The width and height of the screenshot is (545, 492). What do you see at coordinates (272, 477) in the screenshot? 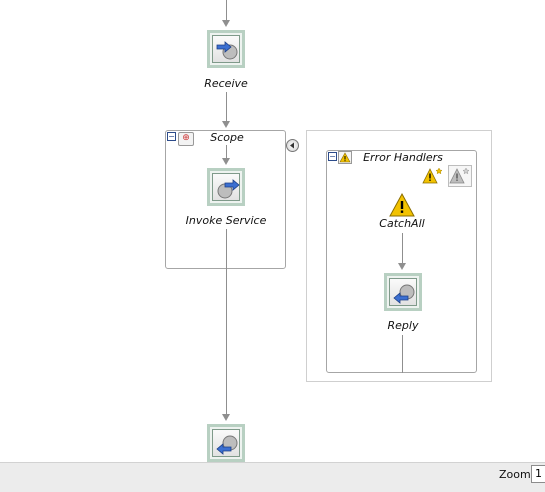
I see `status-bar: Zoom: 1` at bounding box center [272, 477].